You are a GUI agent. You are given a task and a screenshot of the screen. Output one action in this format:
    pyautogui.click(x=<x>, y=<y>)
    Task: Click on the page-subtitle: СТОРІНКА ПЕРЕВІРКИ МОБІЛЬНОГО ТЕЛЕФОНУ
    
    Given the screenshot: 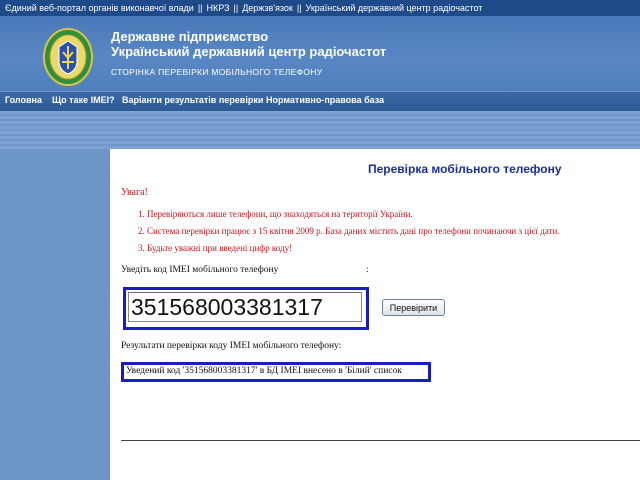 What is the action you would take?
    pyautogui.click(x=217, y=72)
    